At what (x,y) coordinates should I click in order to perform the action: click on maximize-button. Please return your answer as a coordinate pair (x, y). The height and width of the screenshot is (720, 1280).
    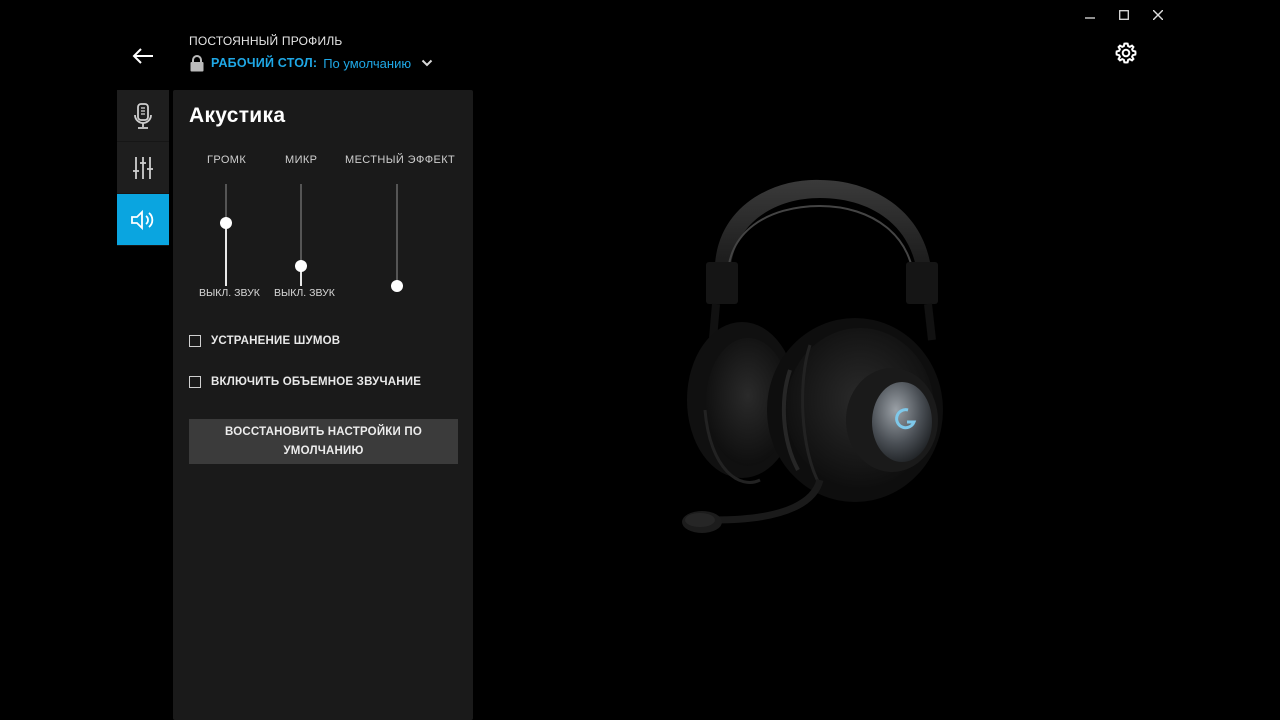
    Looking at the image, I should click on (1124, 15).